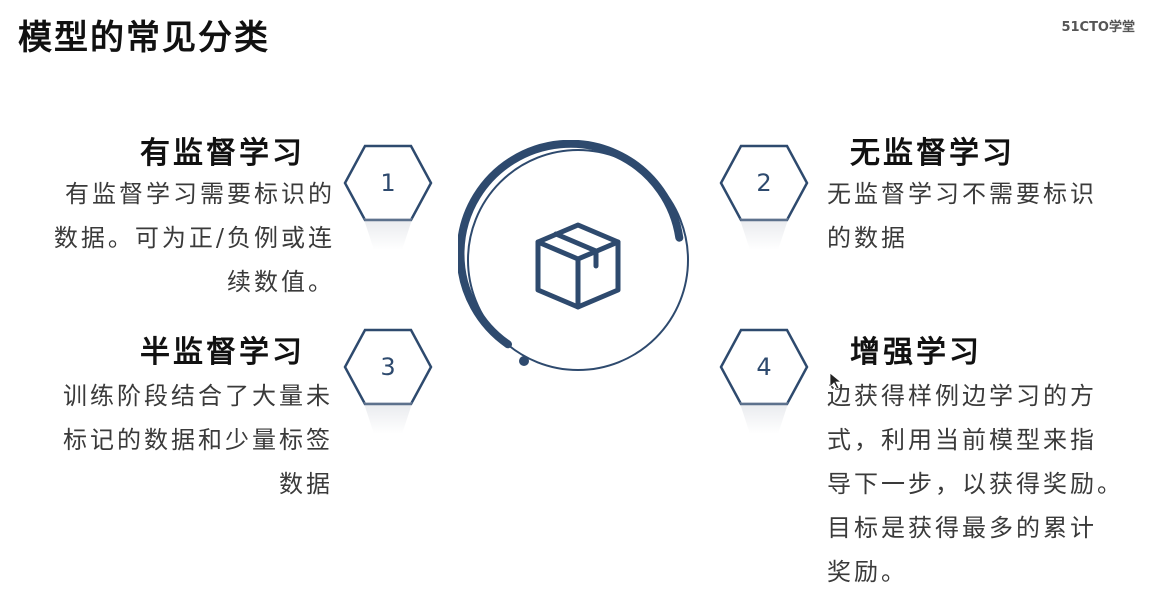 The width and height of the screenshot is (1157, 594). Describe the element at coordinates (578, 266) in the screenshot. I see `box-icon` at that location.